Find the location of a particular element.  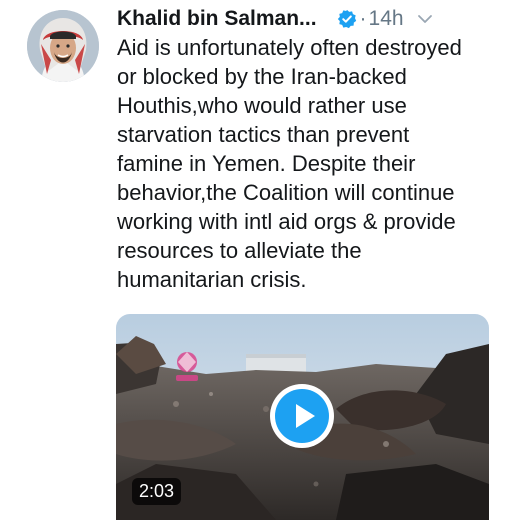

play-button is located at coordinates (302, 416).